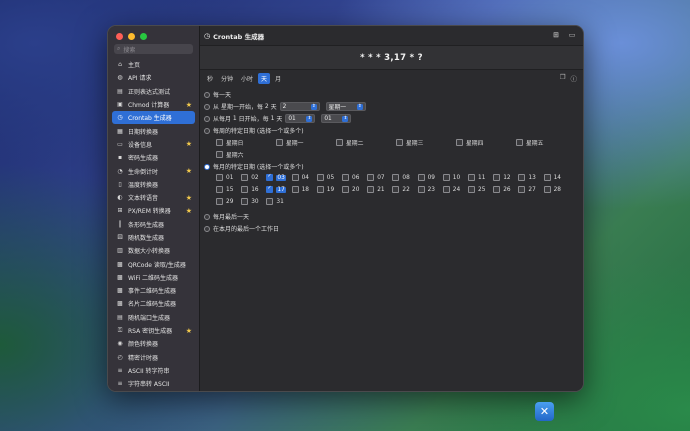 This screenshot has height=431, width=690. I want to click on dock-app-icon: ✕, so click(544, 411).